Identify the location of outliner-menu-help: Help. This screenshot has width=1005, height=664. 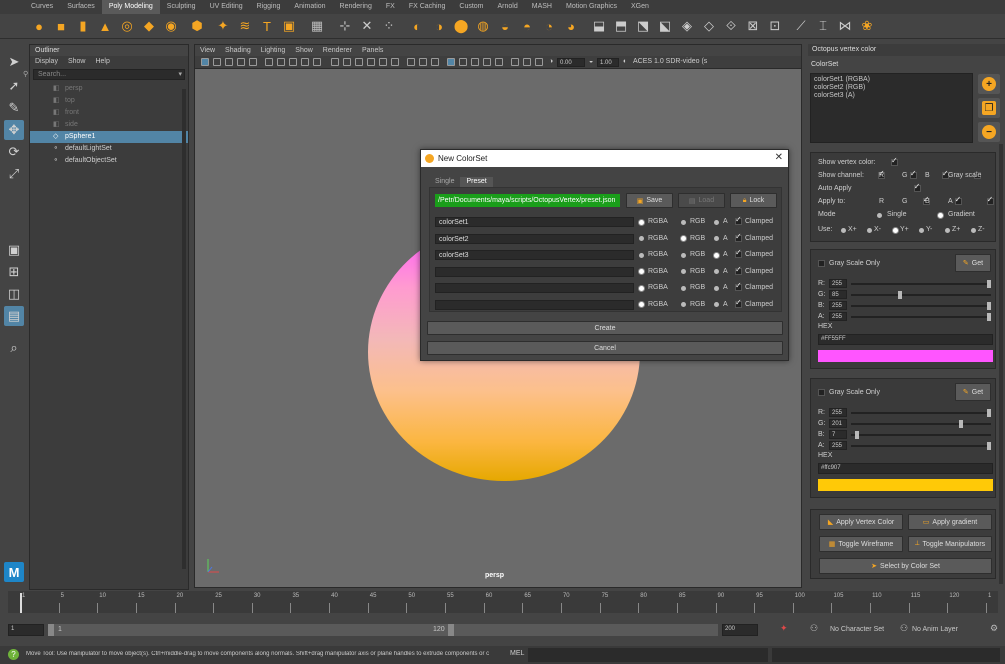
(102, 61).